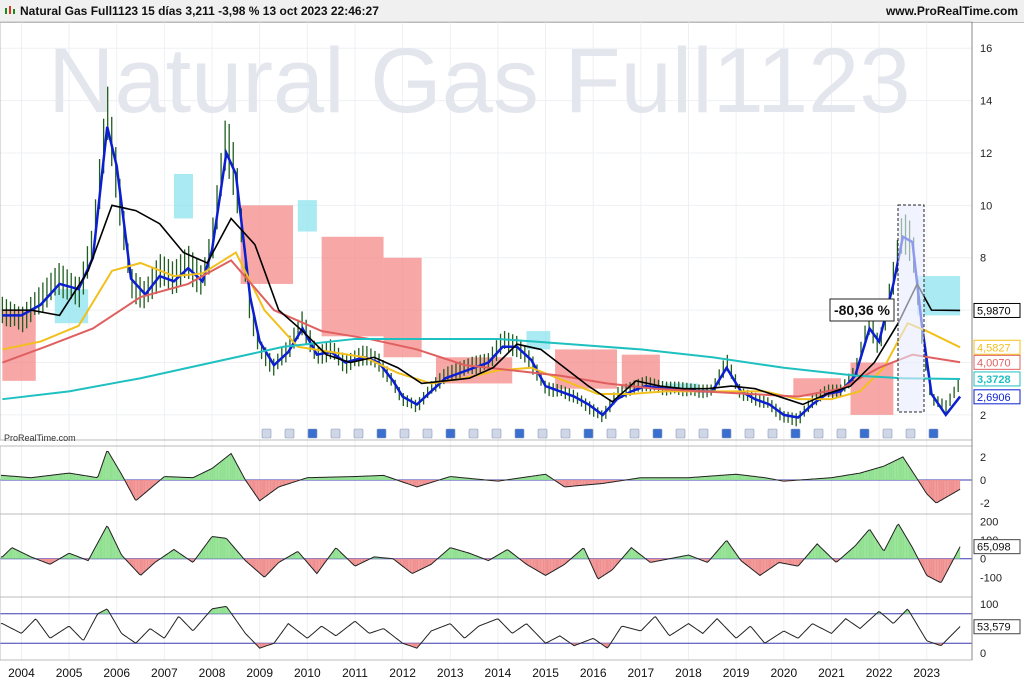 The width and height of the screenshot is (1024, 683). I want to click on x-tick-label: 2023, so click(926, 673).